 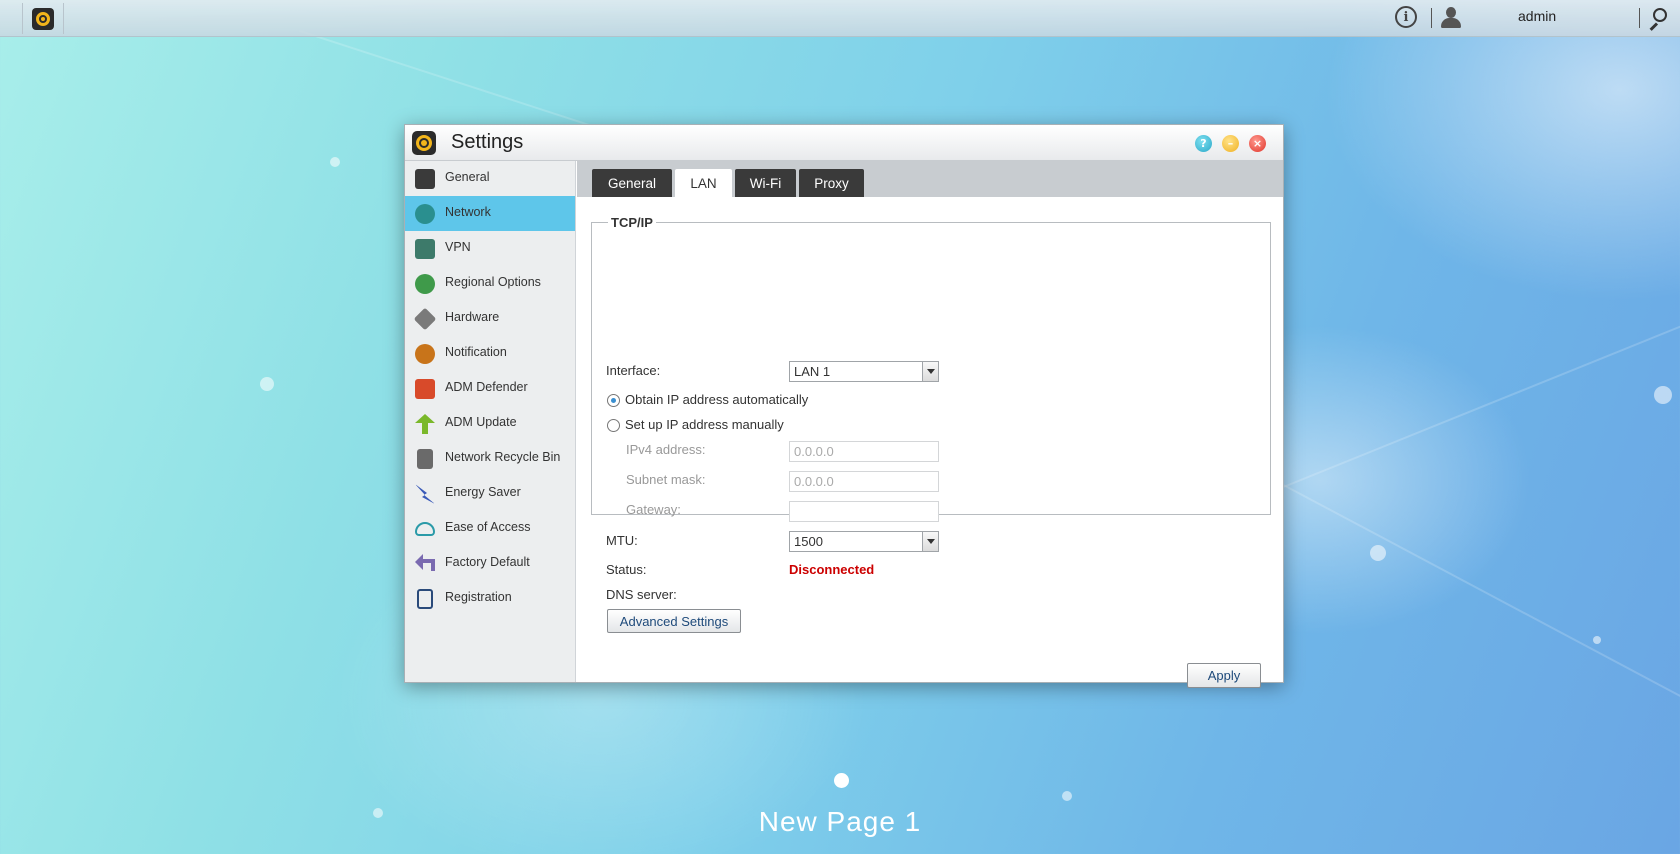 I want to click on close-icon: ×, so click(x=1257, y=143).